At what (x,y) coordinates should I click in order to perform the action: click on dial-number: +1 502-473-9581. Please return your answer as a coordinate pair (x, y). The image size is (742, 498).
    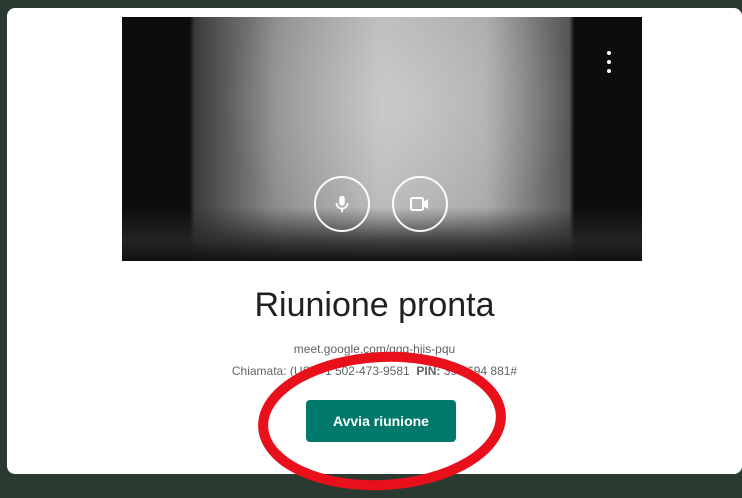
    Looking at the image, I should click on (364, 371).